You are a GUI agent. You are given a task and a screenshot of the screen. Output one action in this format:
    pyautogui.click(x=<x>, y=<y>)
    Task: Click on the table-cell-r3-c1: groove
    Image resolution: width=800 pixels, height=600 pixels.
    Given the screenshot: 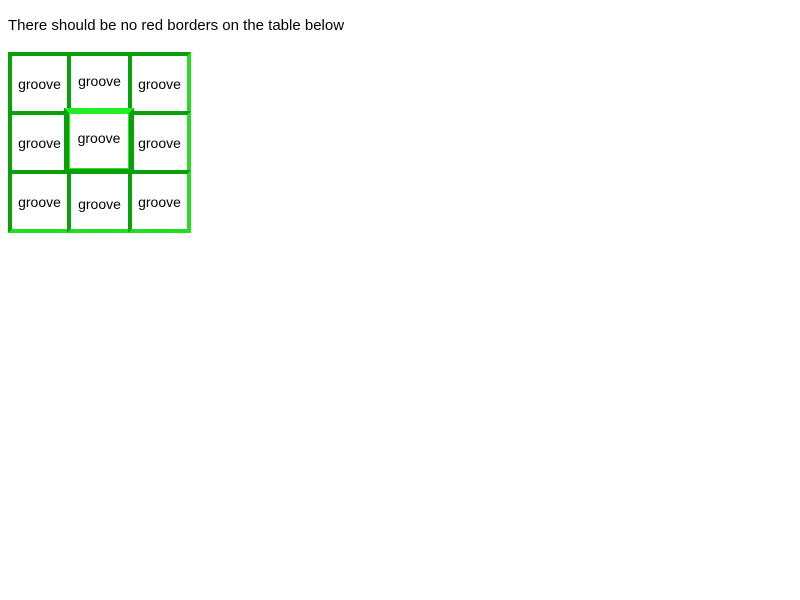 What is the action you would take?
    pyautogui.click(x=39, y=201)
    